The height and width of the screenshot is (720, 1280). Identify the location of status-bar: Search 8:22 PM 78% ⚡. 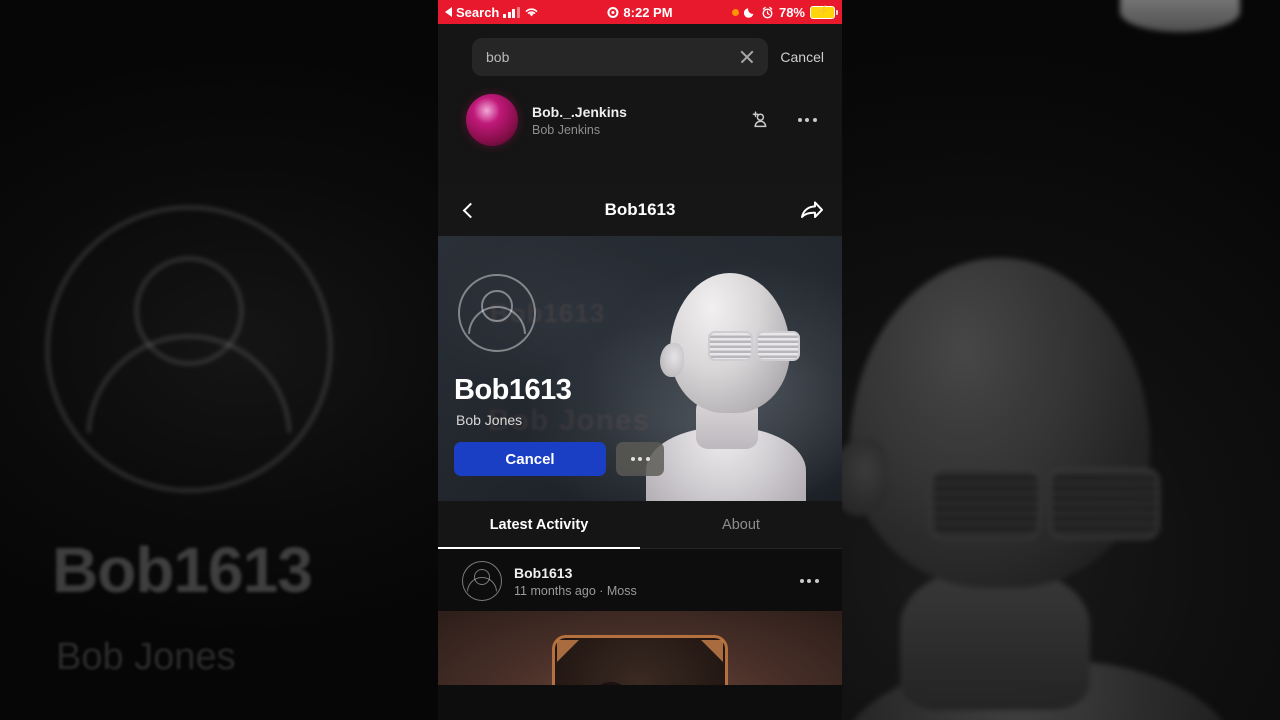
(640, 12).